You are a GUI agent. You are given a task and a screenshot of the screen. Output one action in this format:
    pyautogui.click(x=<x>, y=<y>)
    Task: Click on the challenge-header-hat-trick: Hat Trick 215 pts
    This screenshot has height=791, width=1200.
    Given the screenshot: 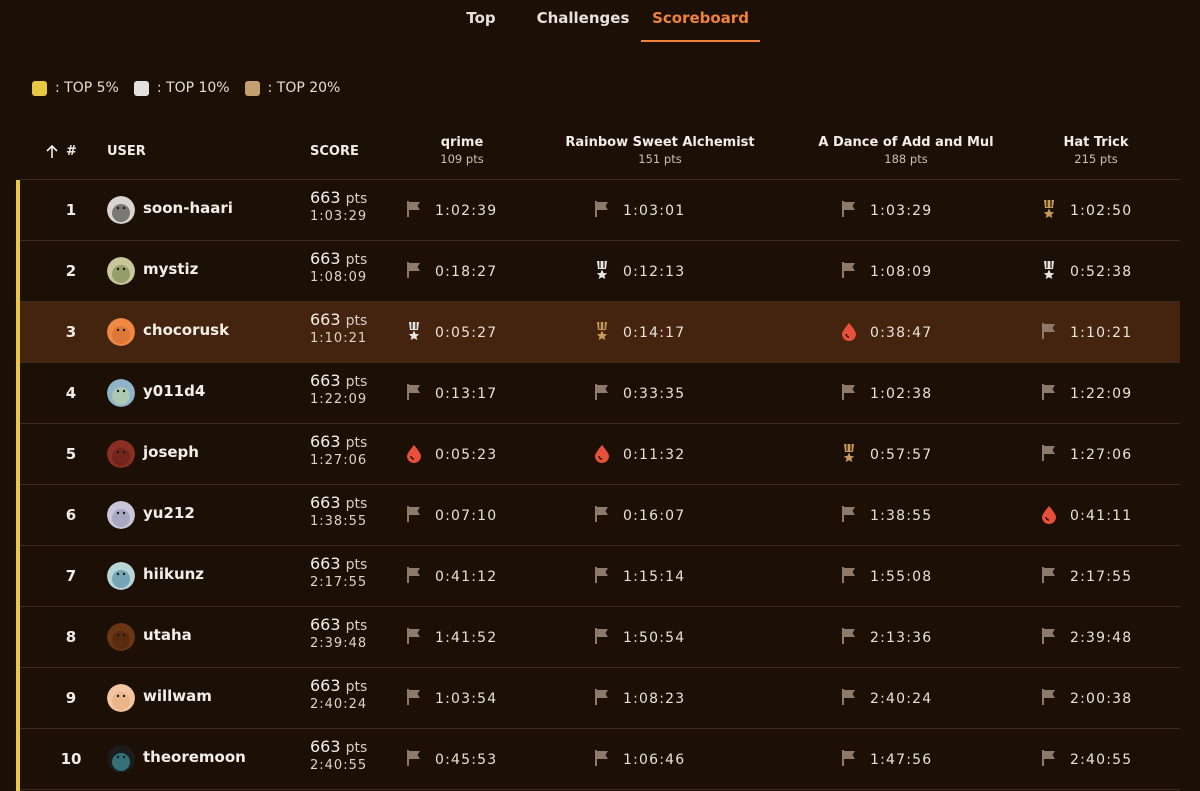 What is the action you would take?
    pyautogui.click(x=1096, y=150)
    